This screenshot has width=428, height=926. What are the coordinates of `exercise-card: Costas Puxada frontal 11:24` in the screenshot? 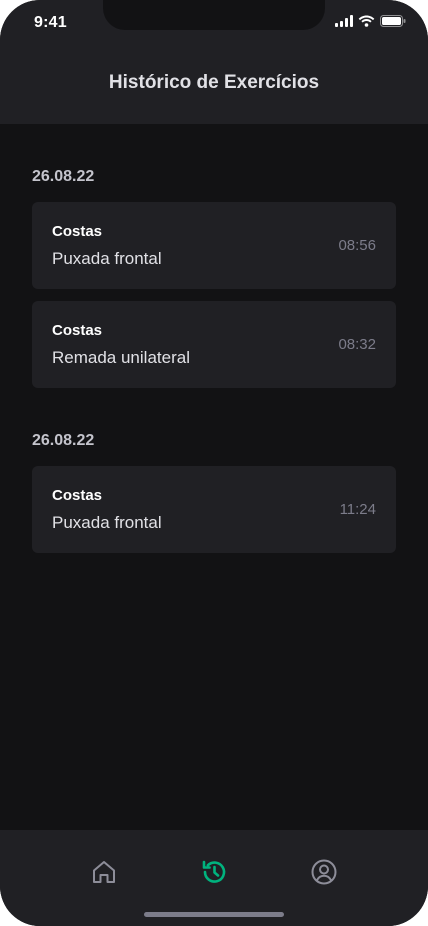 It's located at (214, 509).